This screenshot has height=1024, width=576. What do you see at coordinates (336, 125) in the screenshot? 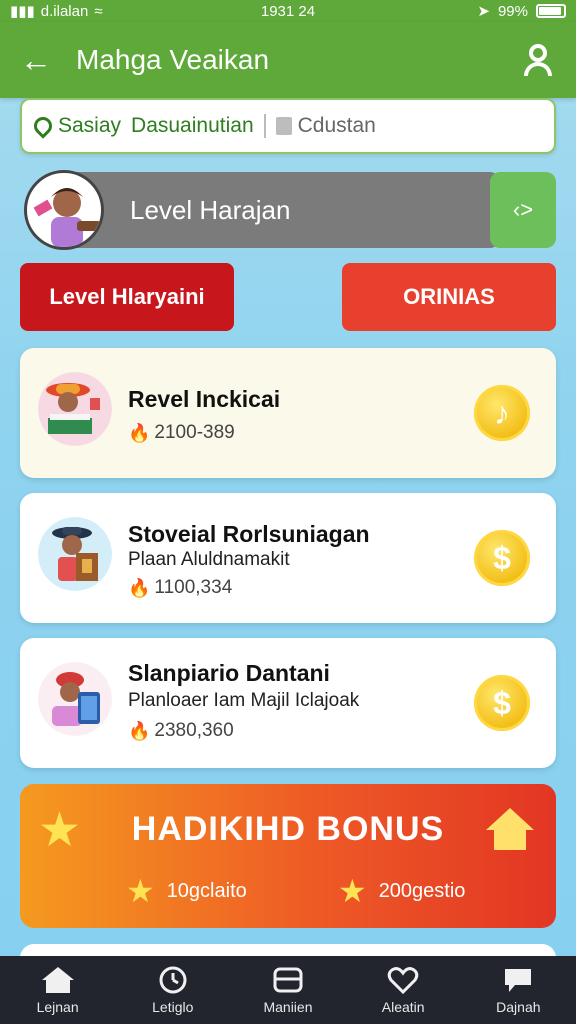
I see `filter-label: Cdustan` at bounding box center [336, 125].